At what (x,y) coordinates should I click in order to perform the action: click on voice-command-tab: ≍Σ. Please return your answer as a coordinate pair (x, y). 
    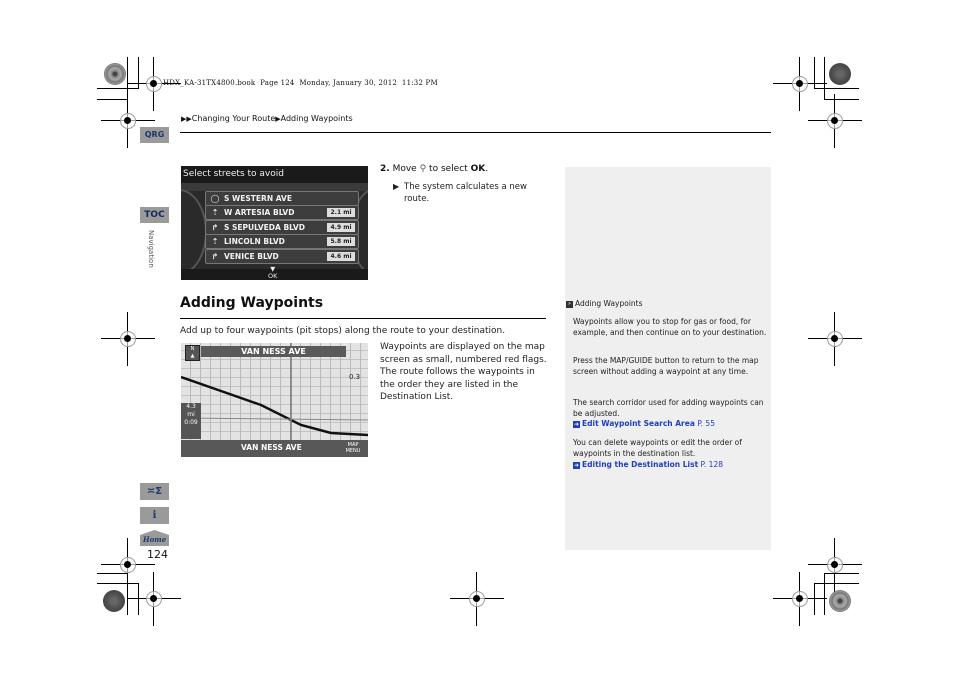
    Looking at the image, I should click on (154, 491).